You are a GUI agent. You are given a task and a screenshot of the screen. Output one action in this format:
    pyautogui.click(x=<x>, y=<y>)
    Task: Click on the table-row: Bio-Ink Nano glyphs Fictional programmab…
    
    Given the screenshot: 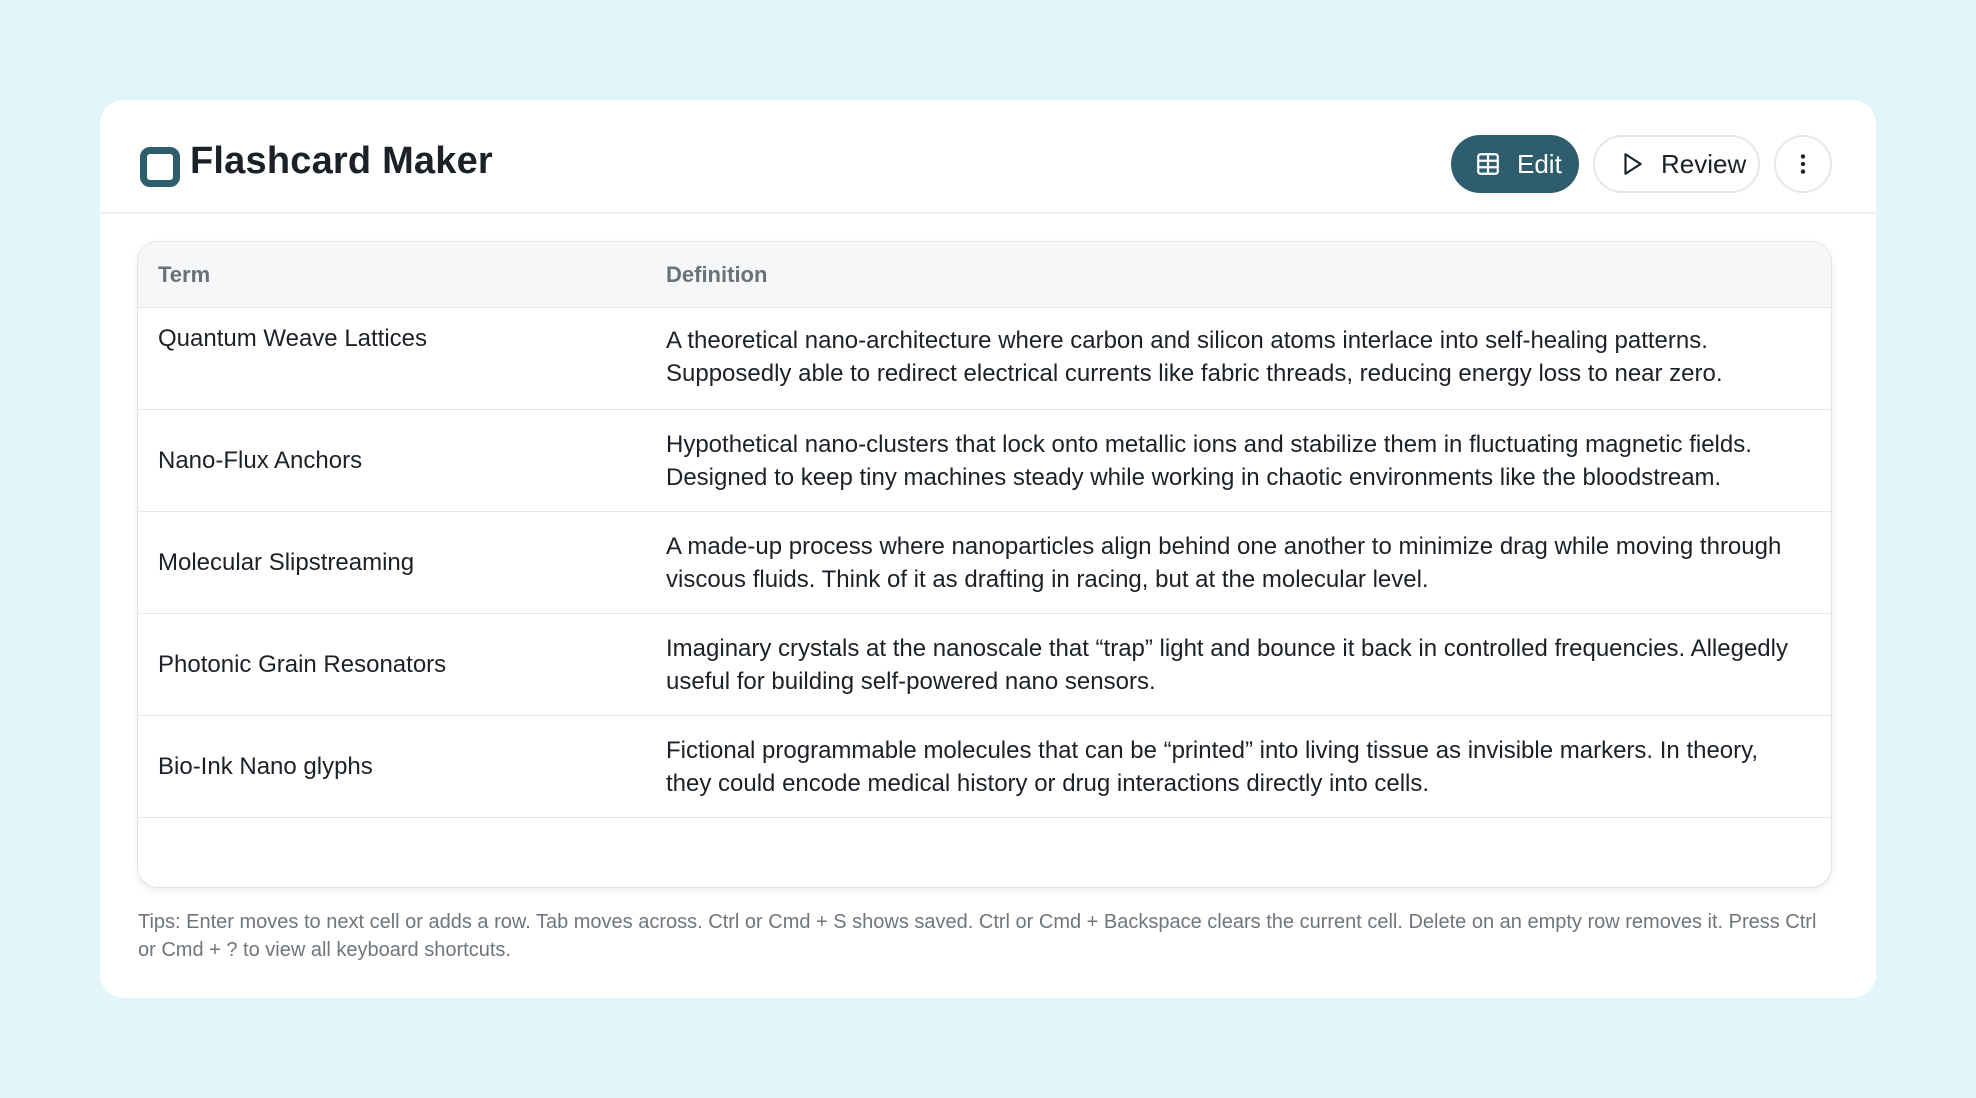 What is the action you would take?
    pyautogui.click(x=984, y=767)
    